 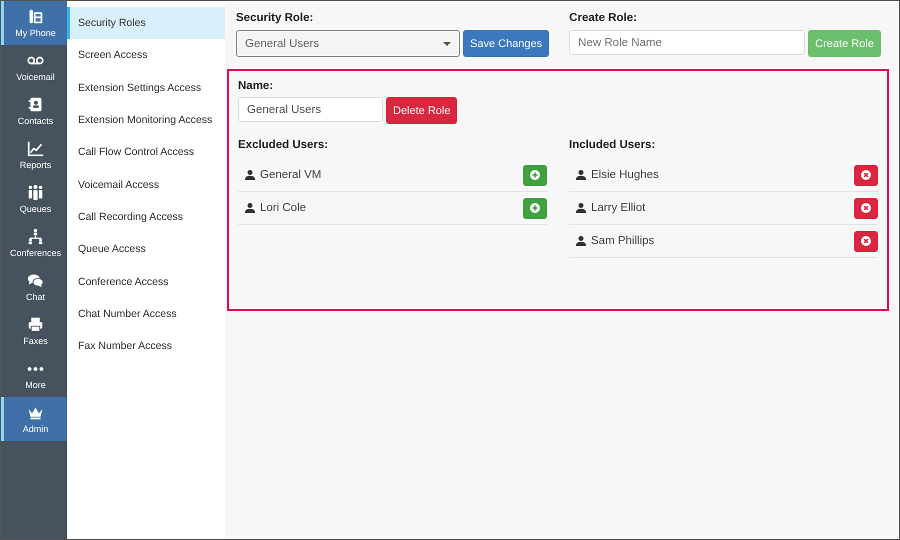 What do you see at coordinates (506, 43) in the screenshot?
I see `save-changes-button: Save Changes` at bounding box center [506, 43].